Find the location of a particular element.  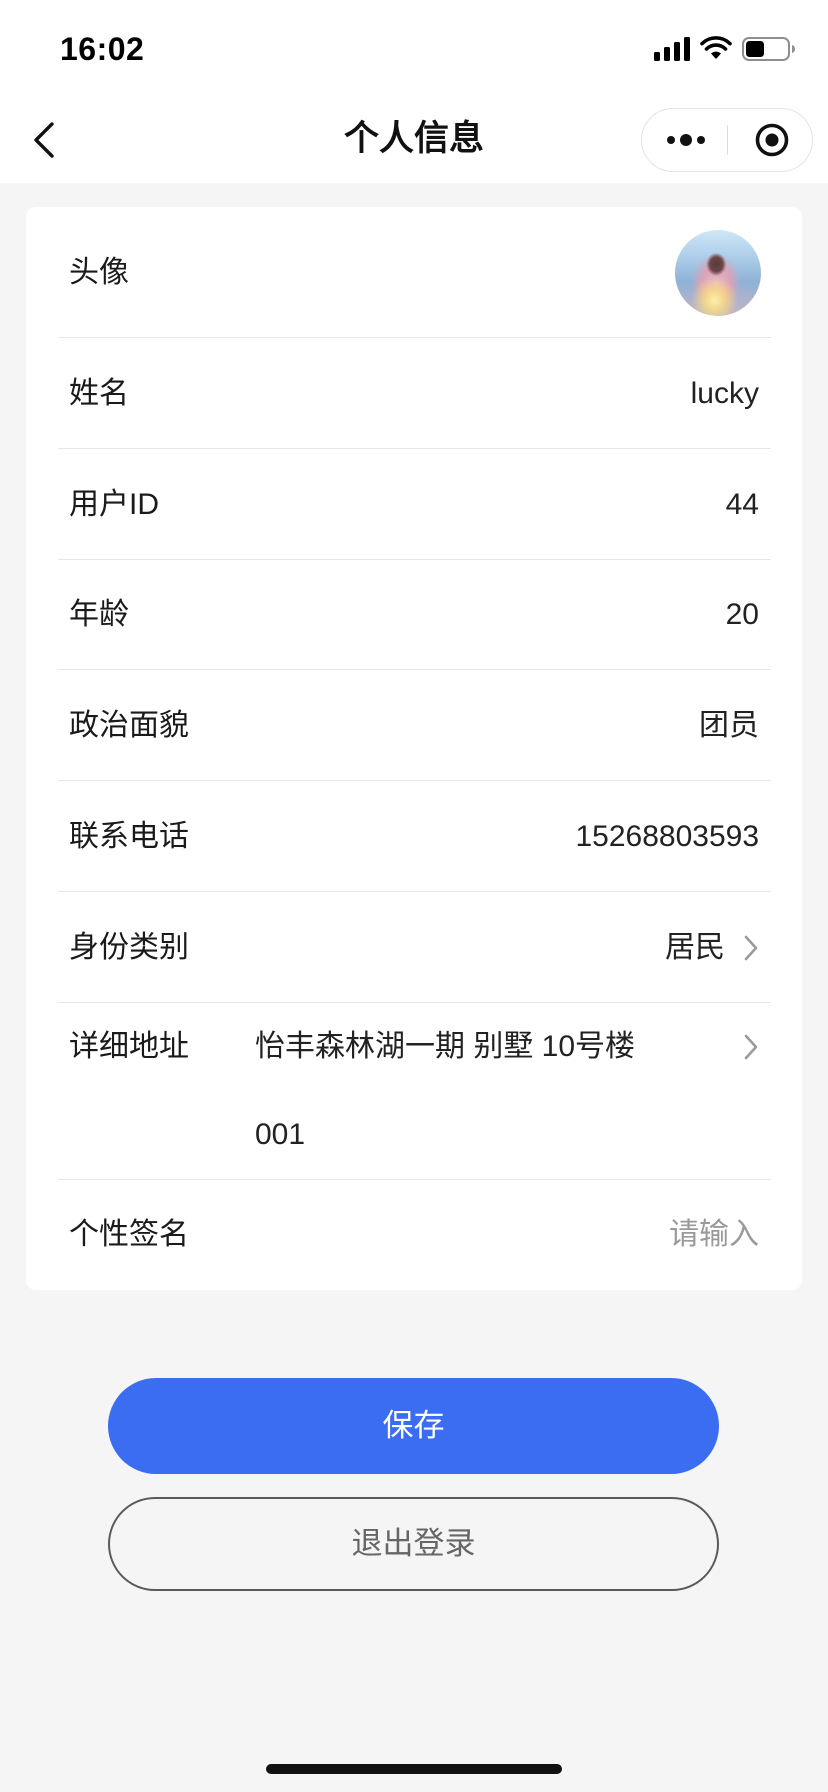

avatar-label: 头像 is located at coordinates (99, 272).